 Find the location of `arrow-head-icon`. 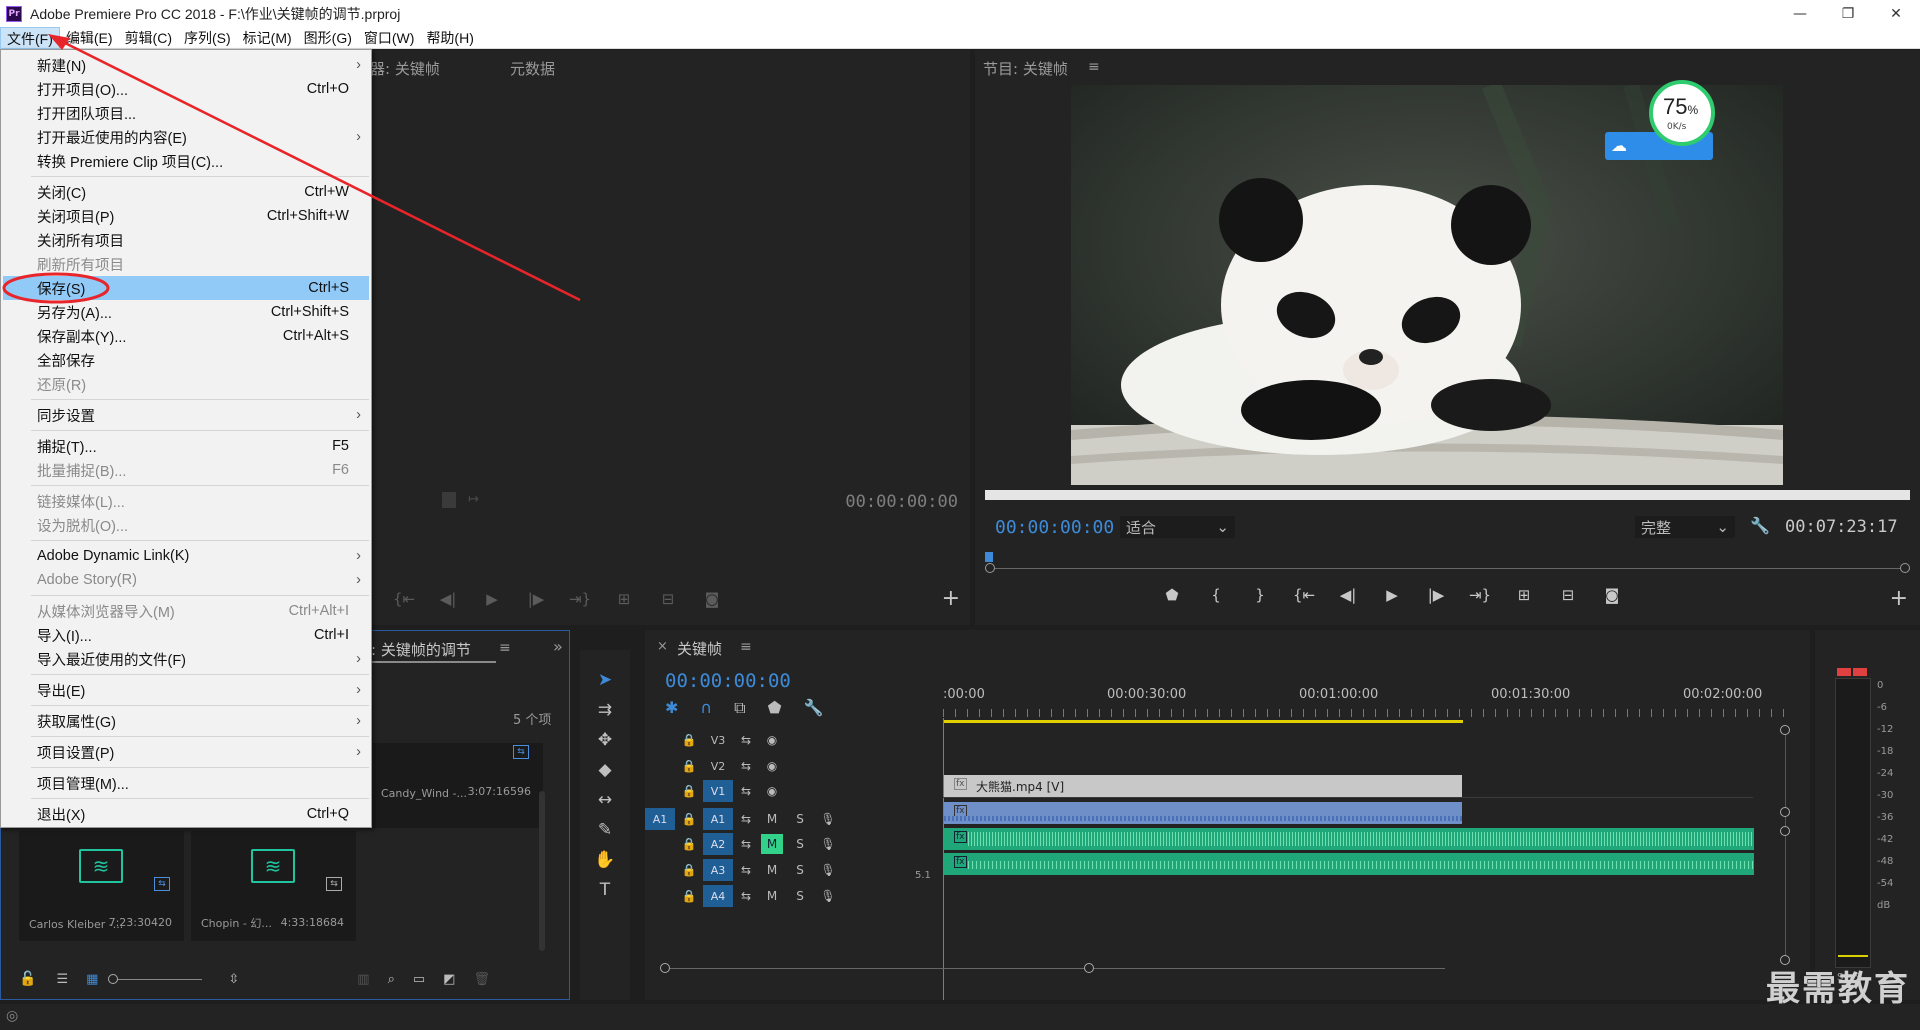

arrow-head-icon is located at coordinates (59, 42).